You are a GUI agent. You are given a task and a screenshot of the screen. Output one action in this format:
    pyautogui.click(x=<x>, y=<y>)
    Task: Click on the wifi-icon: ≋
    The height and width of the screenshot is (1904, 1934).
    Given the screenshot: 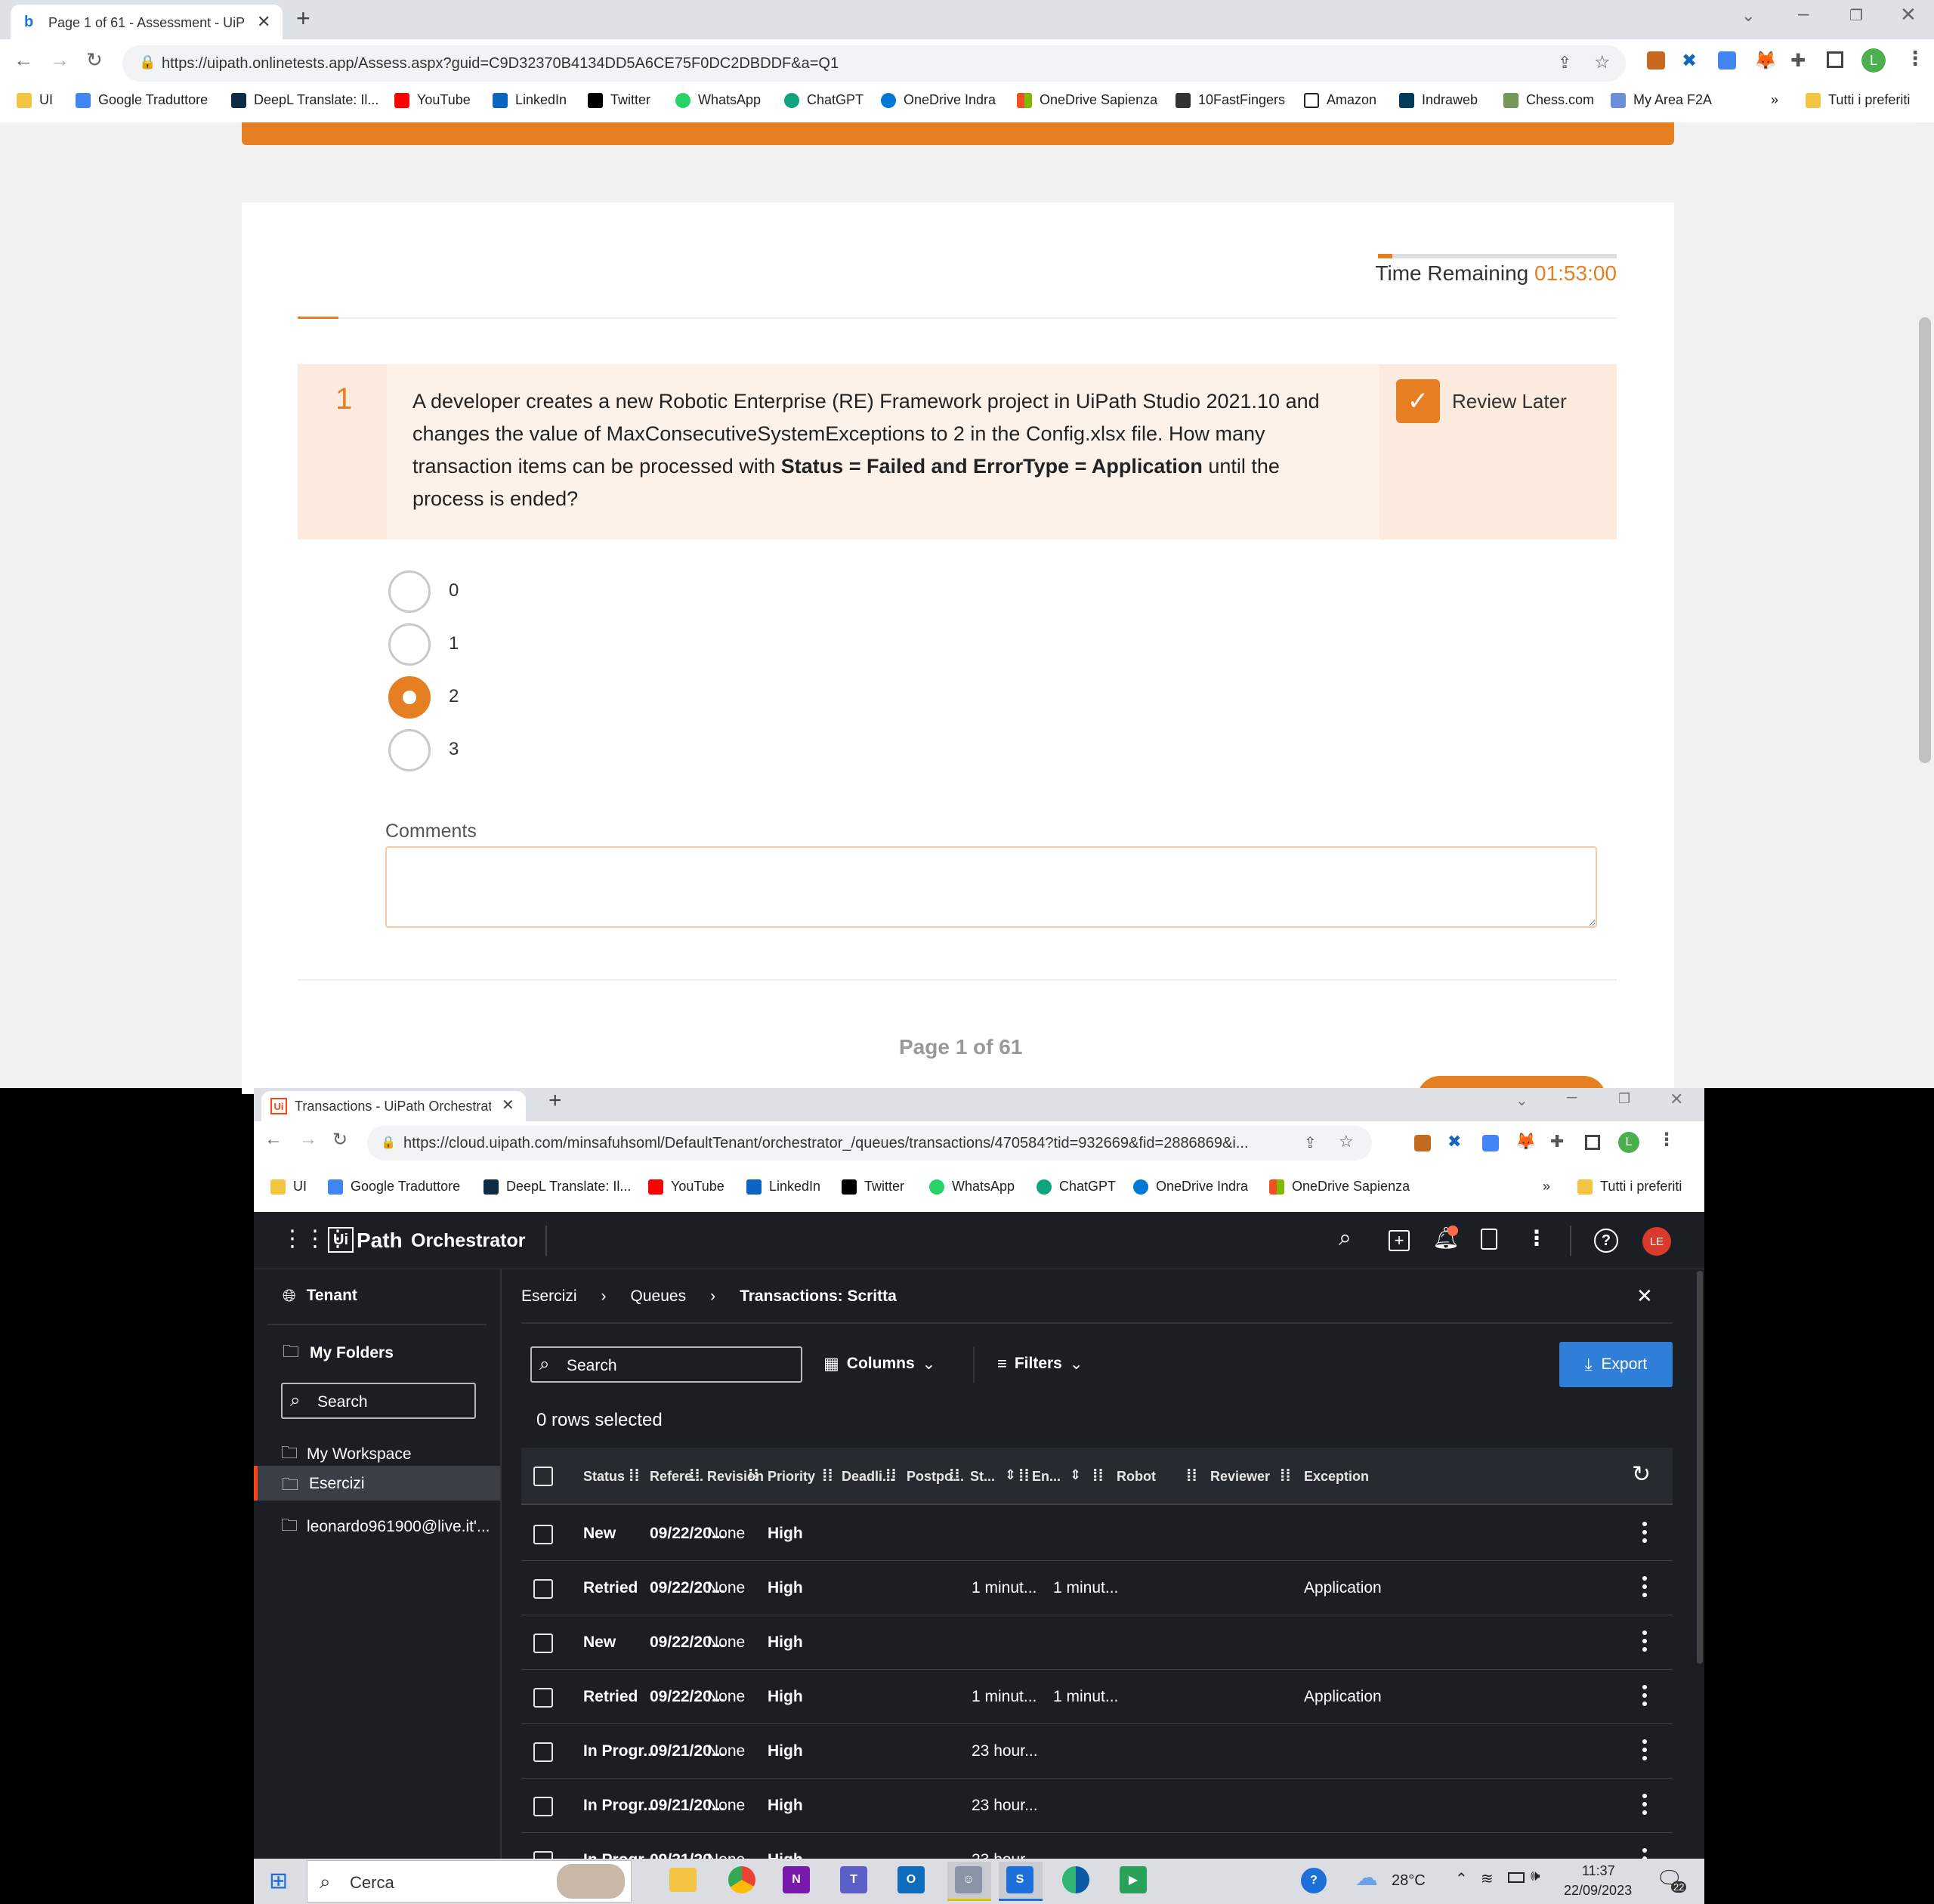 What is the action you would take?
    pyautogui.click(x=1487, y=1878)
    